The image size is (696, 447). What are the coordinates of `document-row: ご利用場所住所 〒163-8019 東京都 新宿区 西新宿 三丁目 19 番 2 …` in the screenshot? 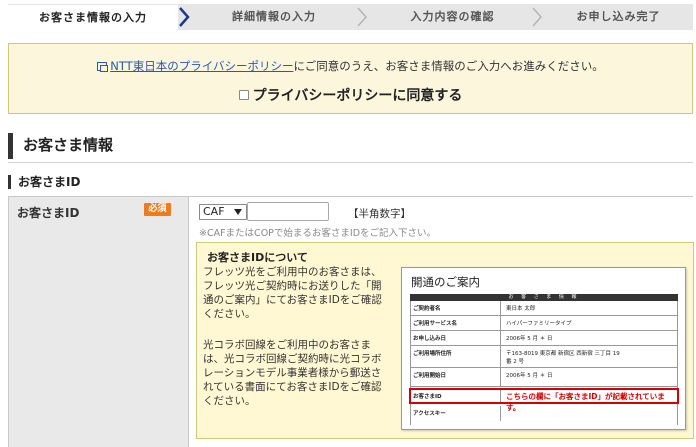 It's located at (544, 357).